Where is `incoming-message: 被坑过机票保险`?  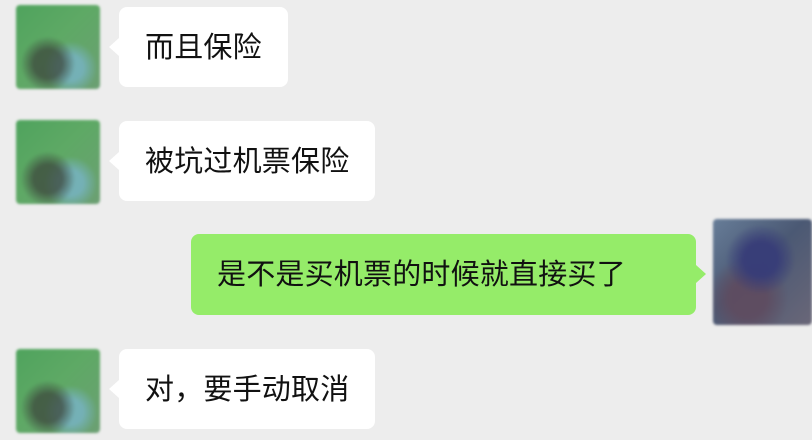 incoming-message: 被坑过机票保险 is located at coordinates (242, 161).